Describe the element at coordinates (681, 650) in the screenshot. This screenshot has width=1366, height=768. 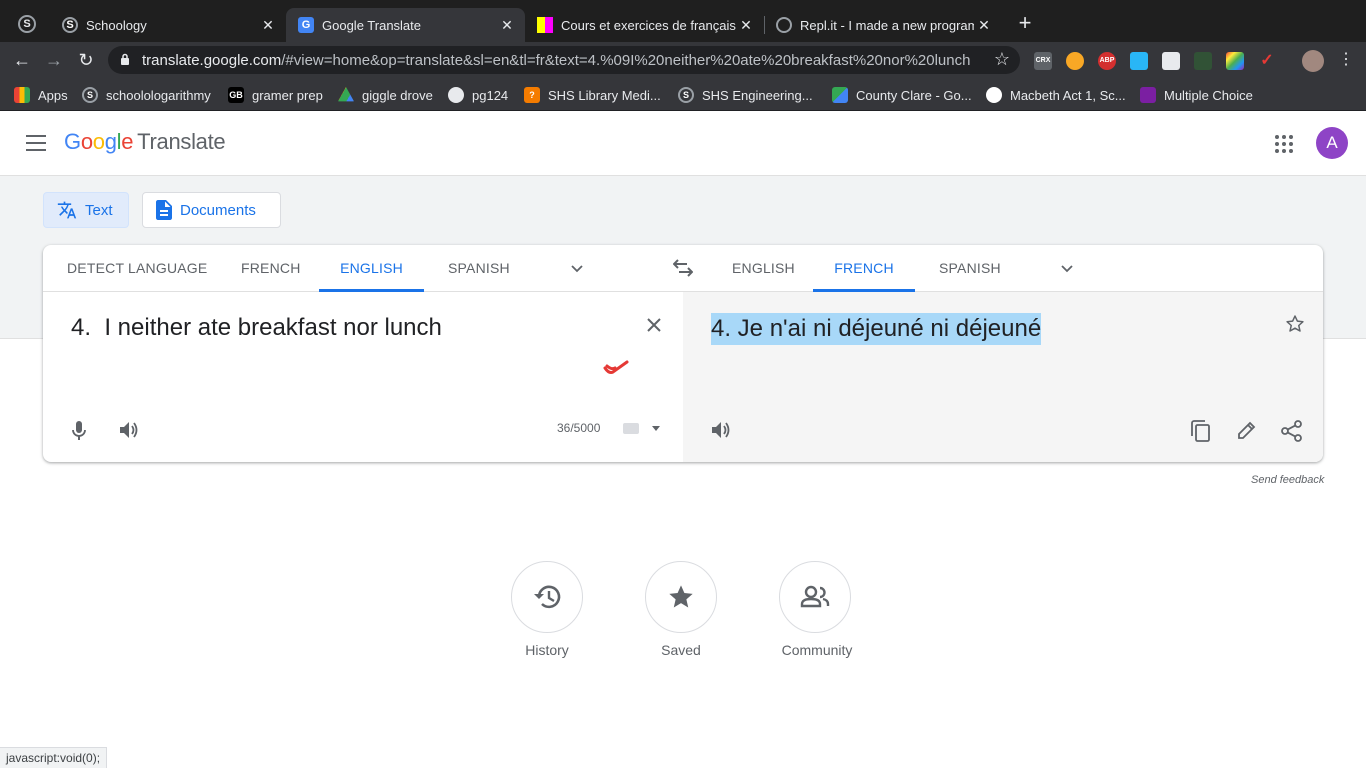
I see `saved-label: Saved` at that location.